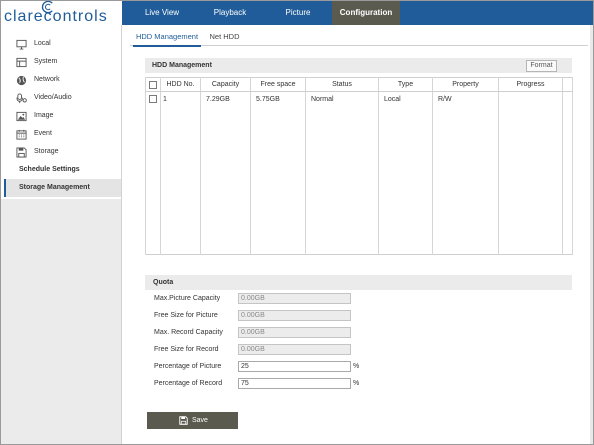  I want to click on storage-disk-icon, so click(21, 152).